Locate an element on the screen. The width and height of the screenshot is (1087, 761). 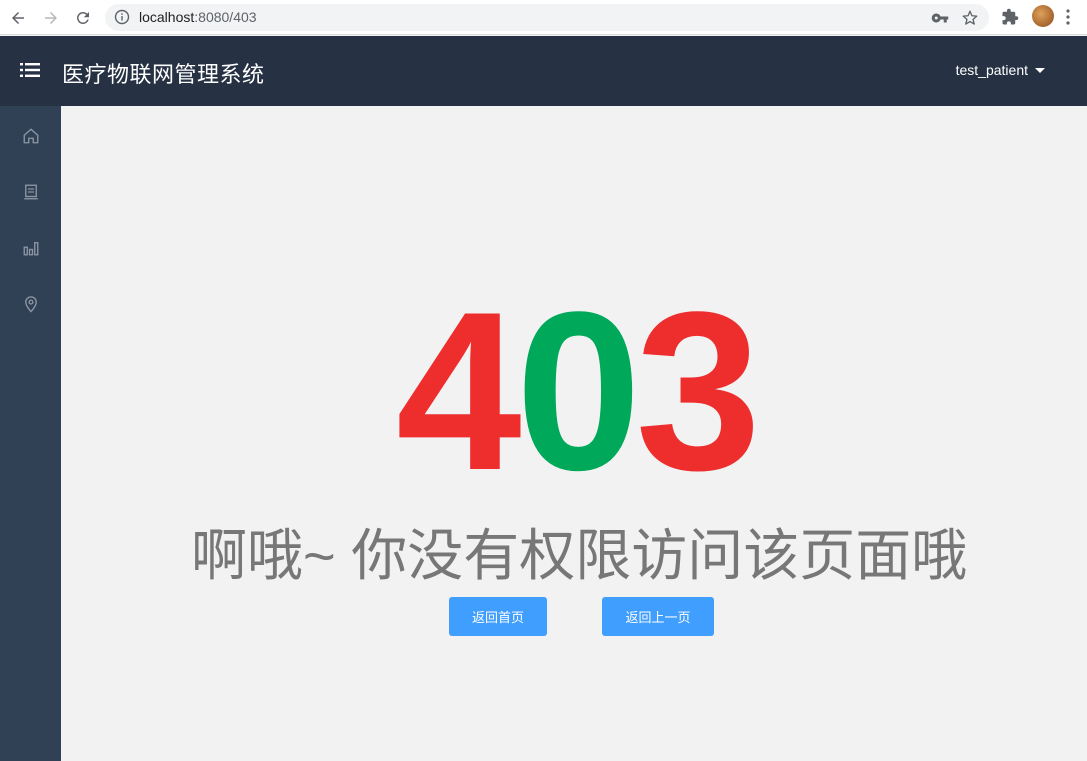
error-digit-3: 3 is located at coordinates (698, 390).